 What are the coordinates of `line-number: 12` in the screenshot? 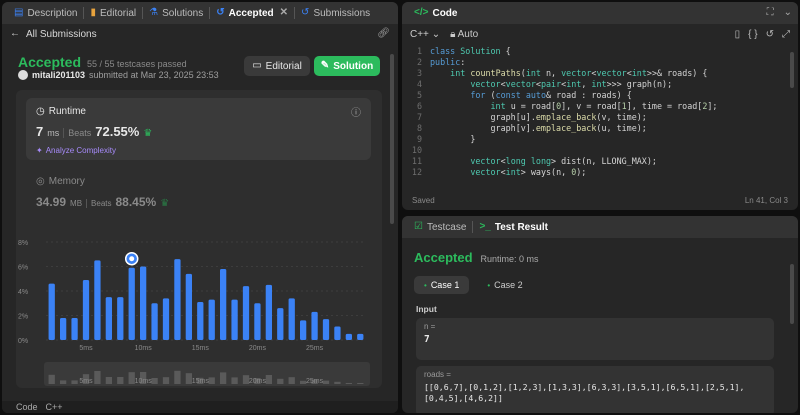 It's located at (416, 172).